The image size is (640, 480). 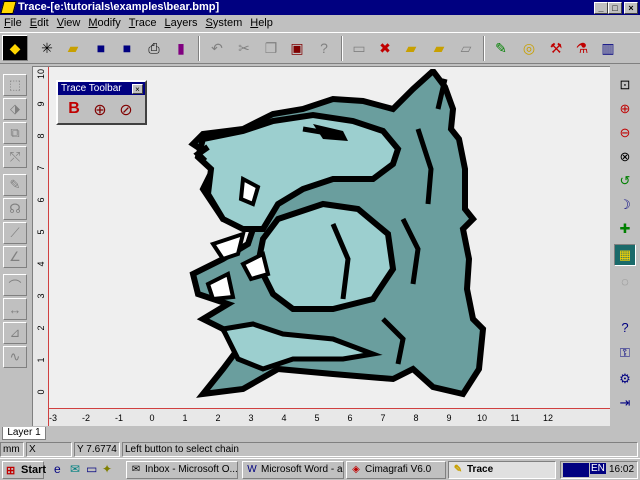 What do you see at coordinates (69, 23) in the screenshot?
I see `menu-view: View` at bounding box center [69, 23].